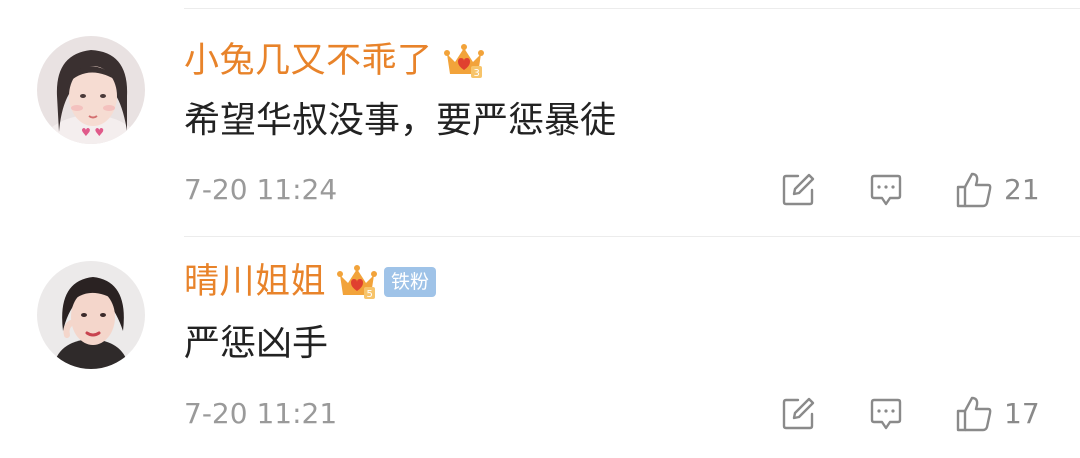 The height and width of the screenshot is (458, 1080). I want to click on vip-crown-icon: 3, so click(464, 61).